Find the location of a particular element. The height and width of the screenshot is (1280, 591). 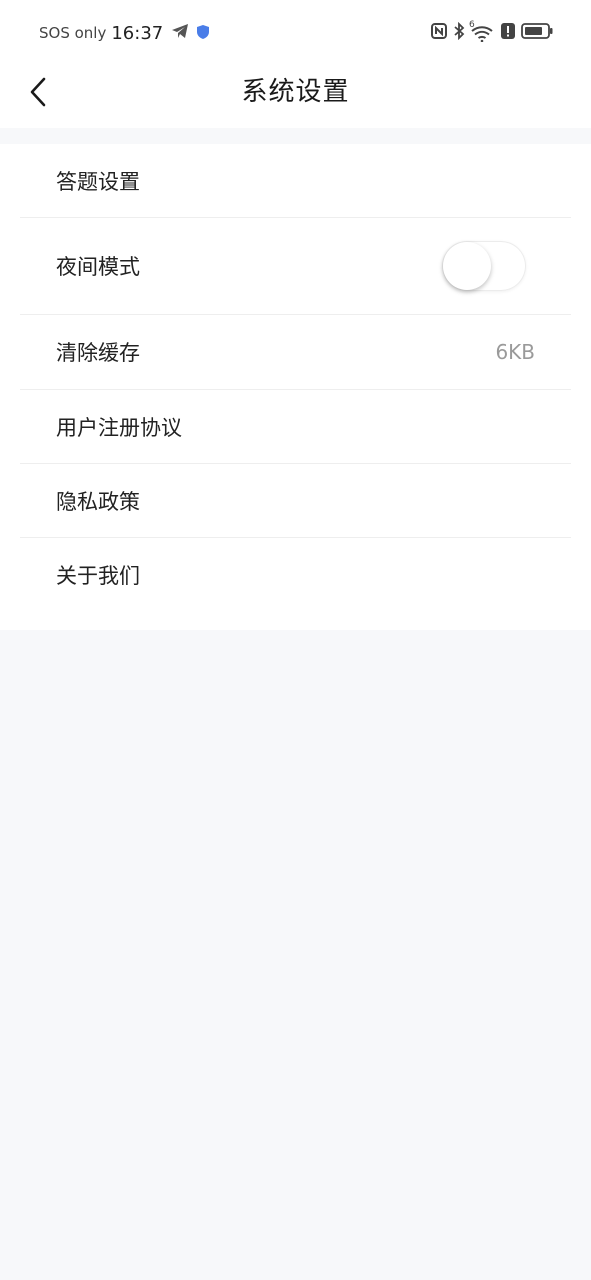

status-bar-right: 6 is located at coordinates (492, 33).